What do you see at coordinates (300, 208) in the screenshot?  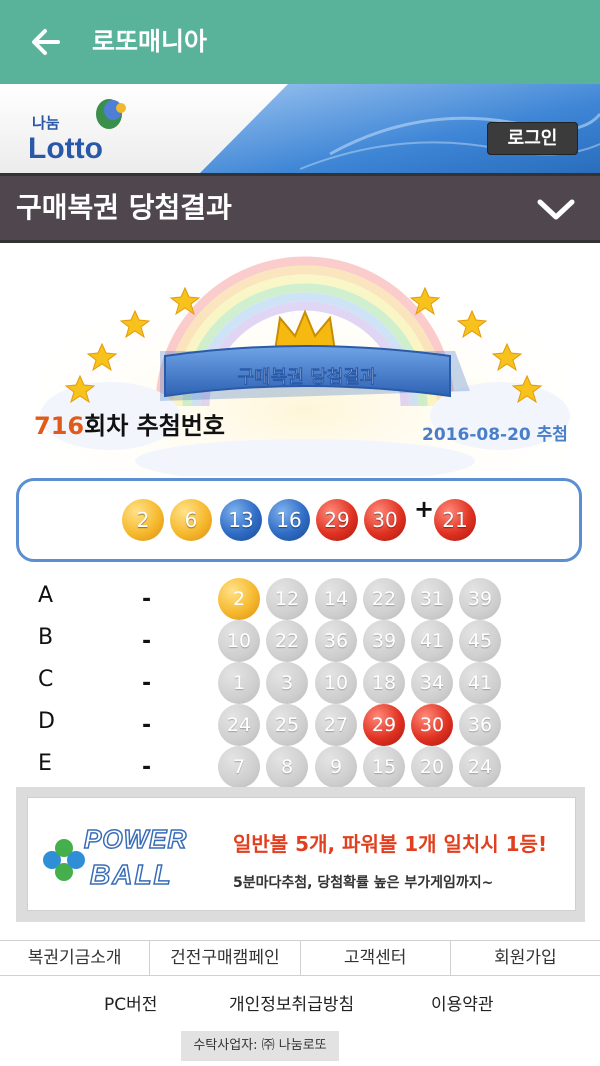 I see `section-header: 구매복권 당첨결과` at bounding box center [300, 208].